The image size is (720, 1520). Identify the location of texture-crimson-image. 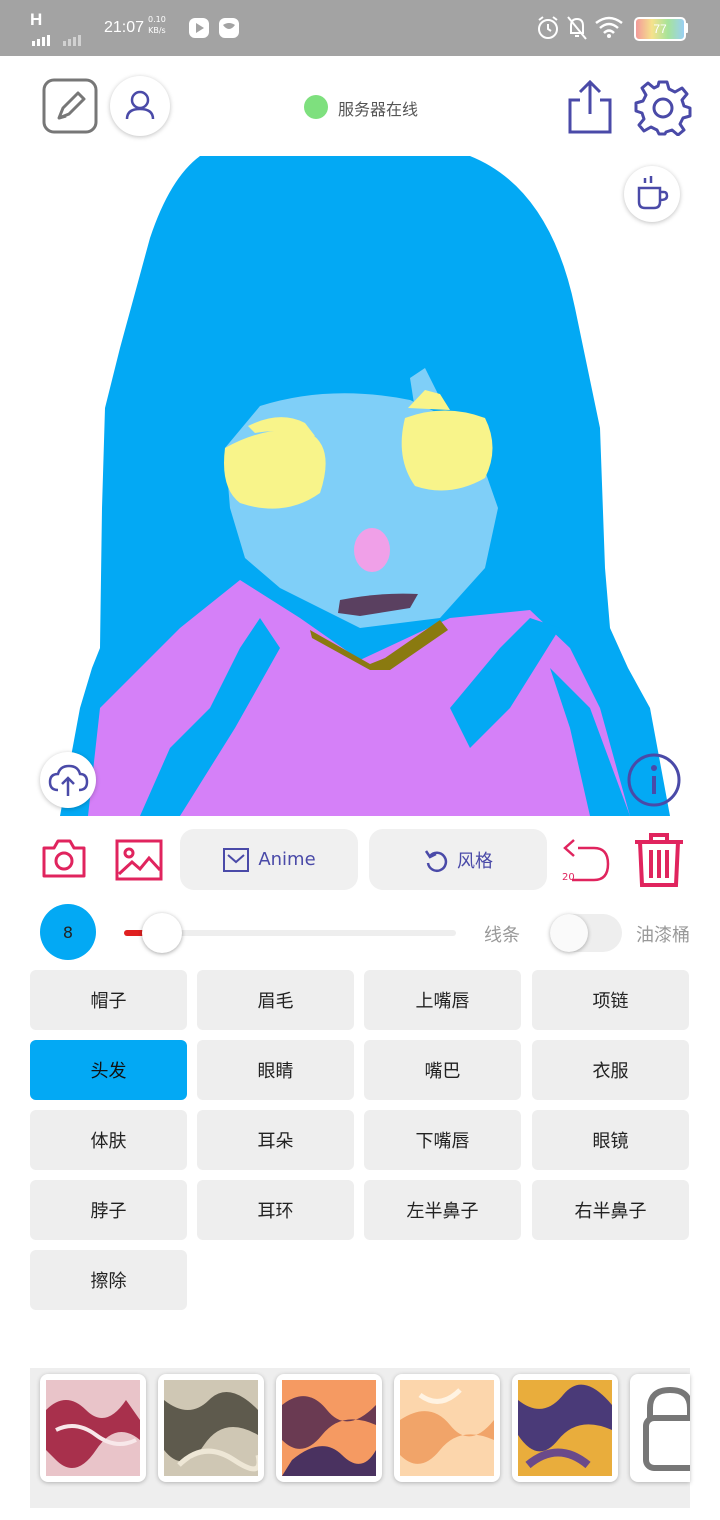
(93, 1428).